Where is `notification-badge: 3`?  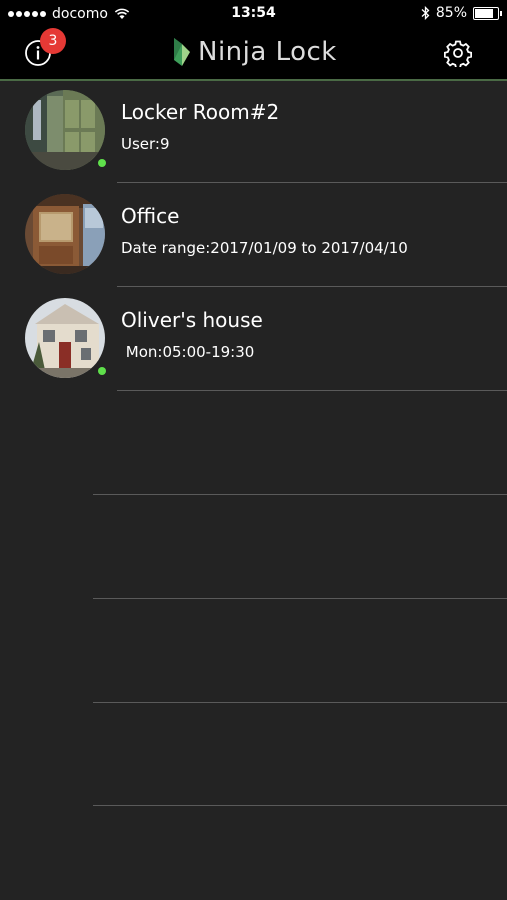
notification-badge: 3 is located at coordinates (53, 41).